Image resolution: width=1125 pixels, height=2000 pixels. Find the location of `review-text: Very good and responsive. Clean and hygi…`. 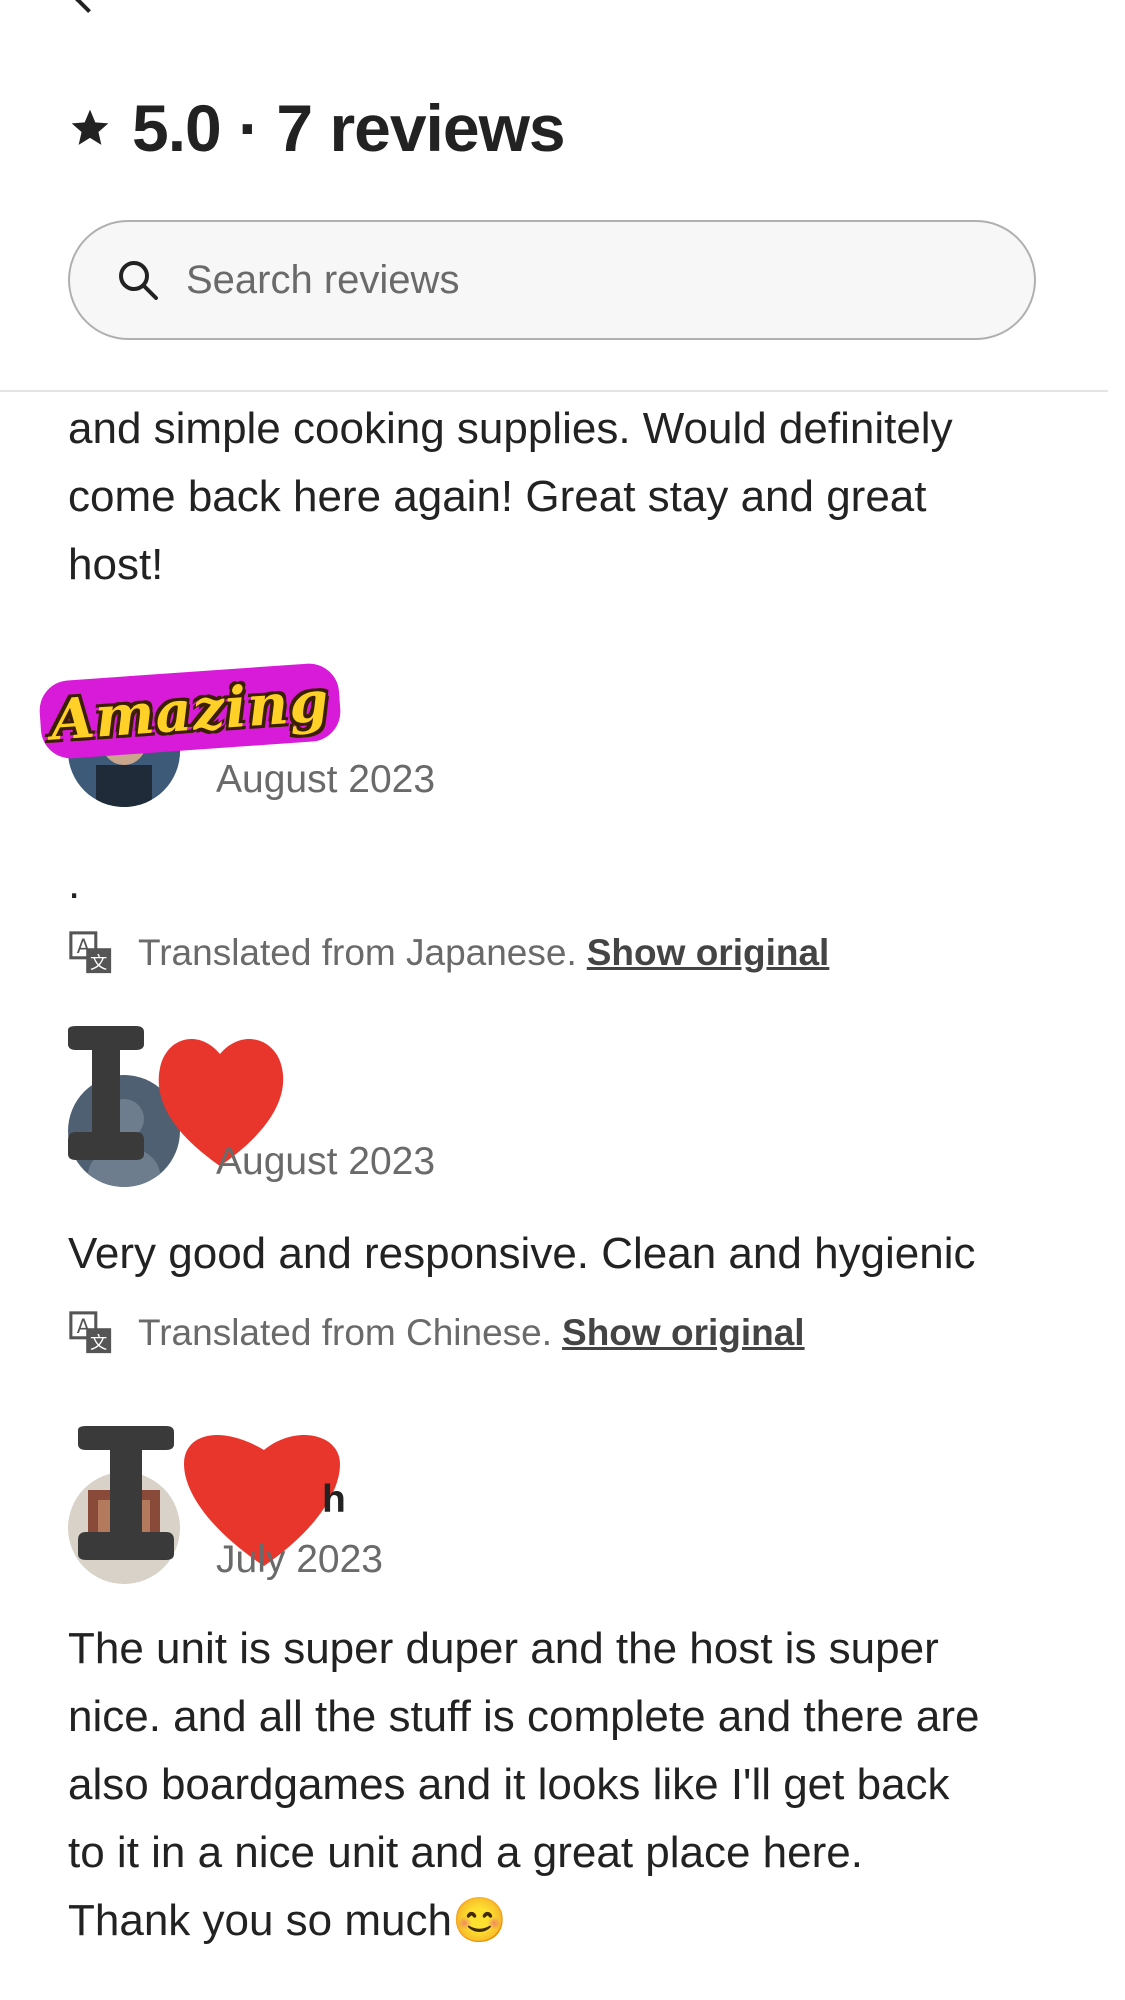

review-text: Very good and responsive. Clean and hygi… is located at coordinates (522, 1253).